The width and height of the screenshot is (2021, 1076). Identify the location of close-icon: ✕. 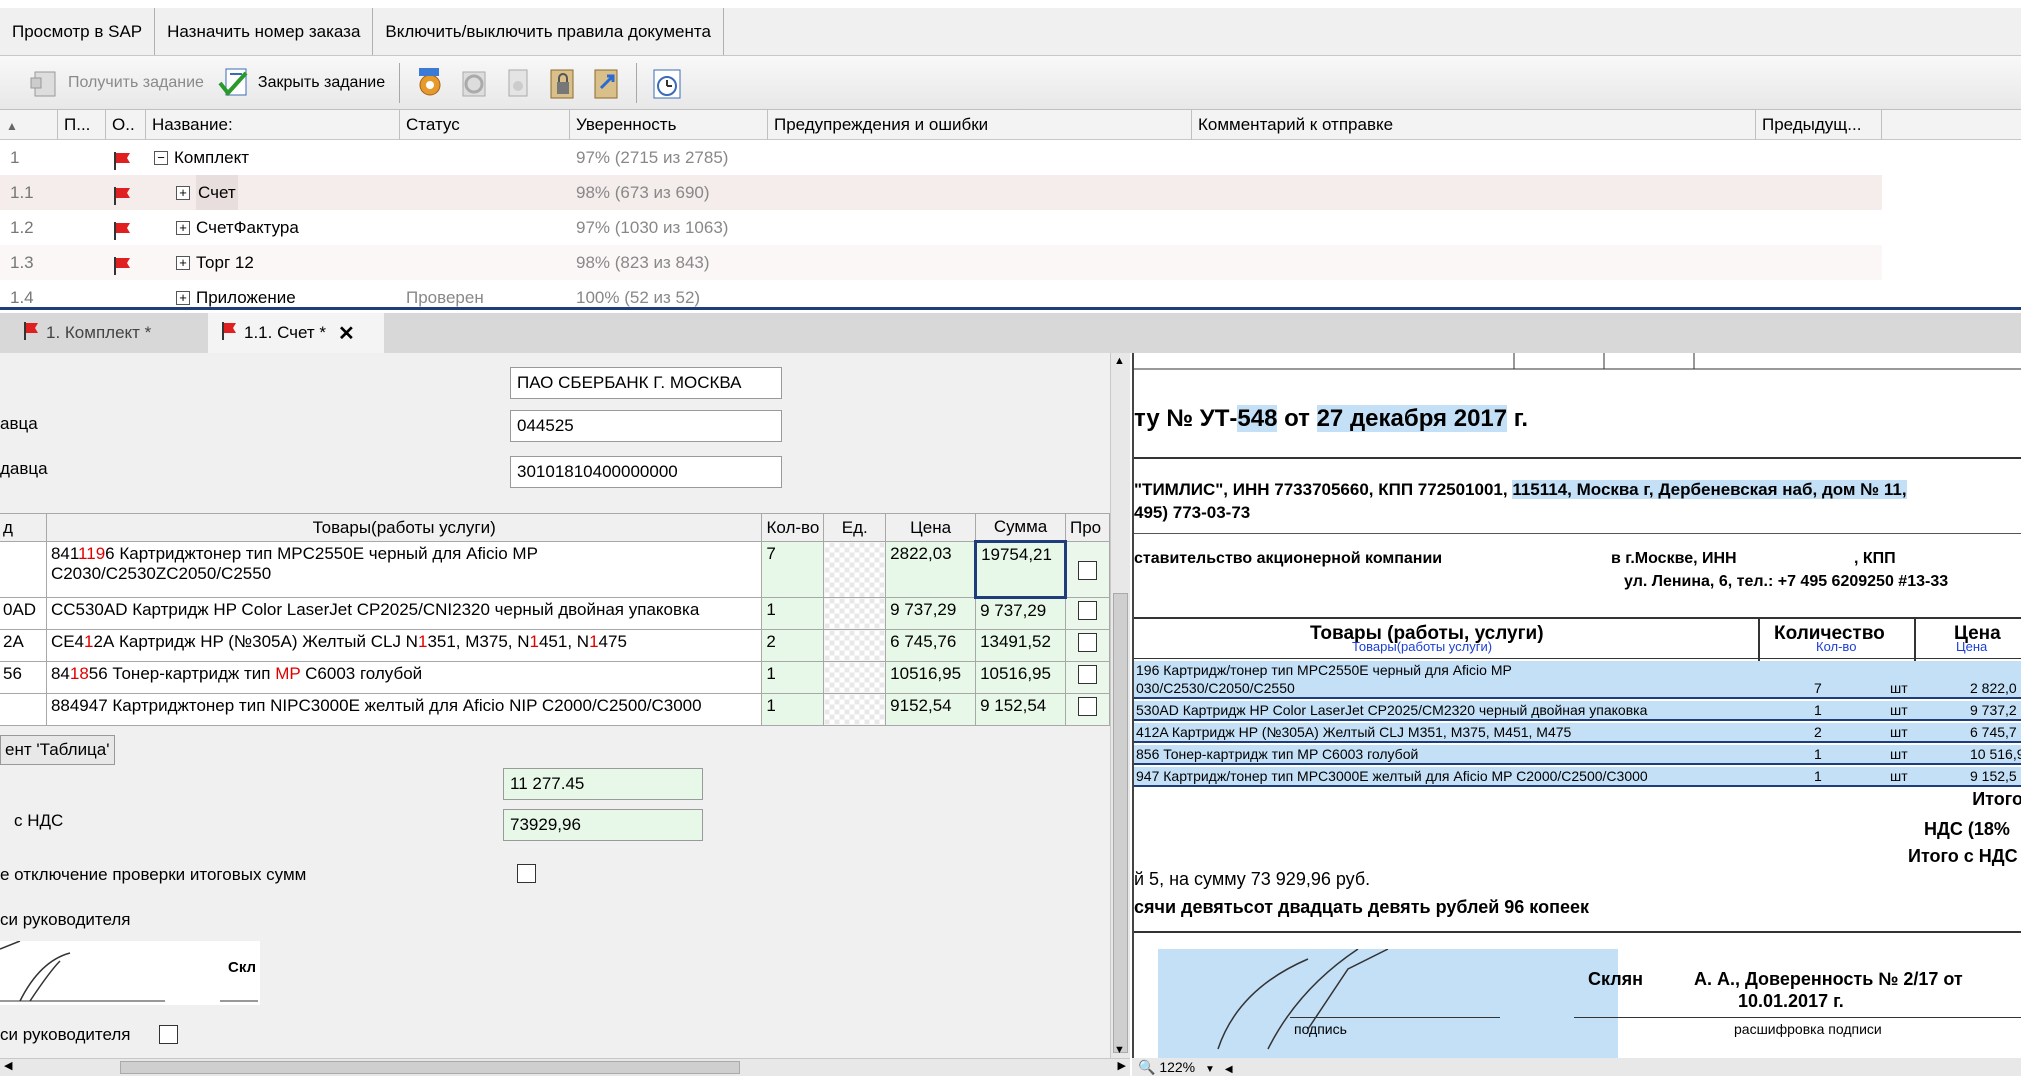
(346, 333).